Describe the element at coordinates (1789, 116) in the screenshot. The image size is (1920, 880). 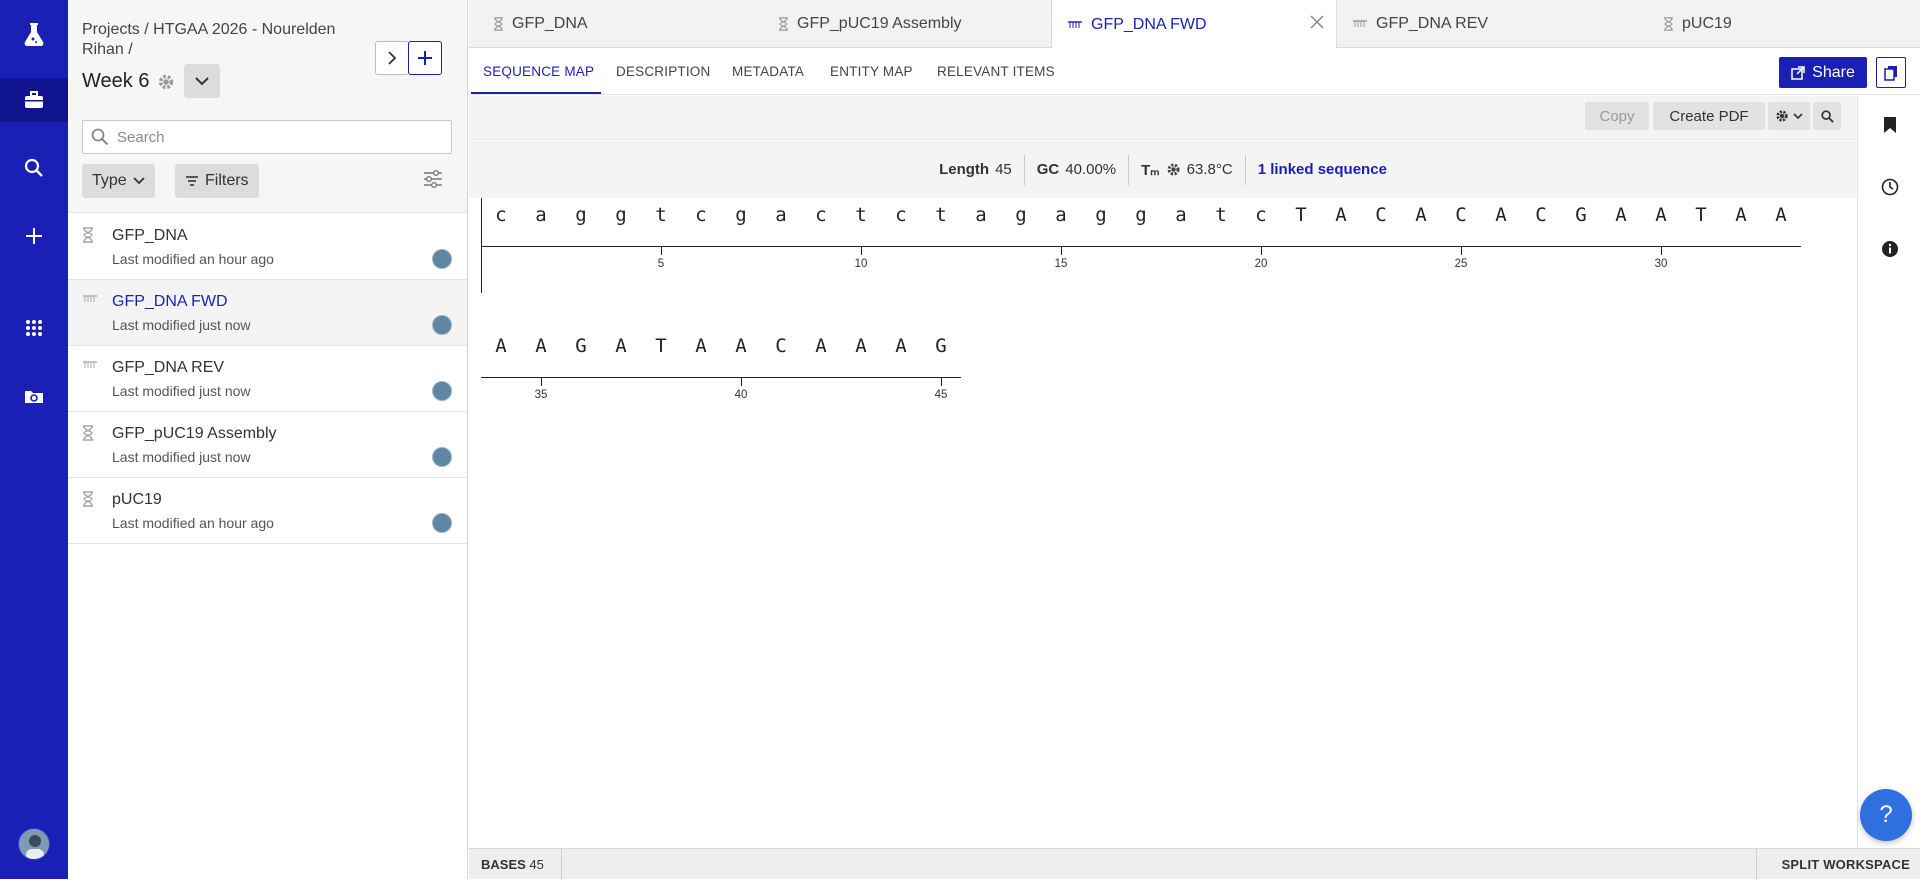
I see `settings-dropdown-button` at that location.